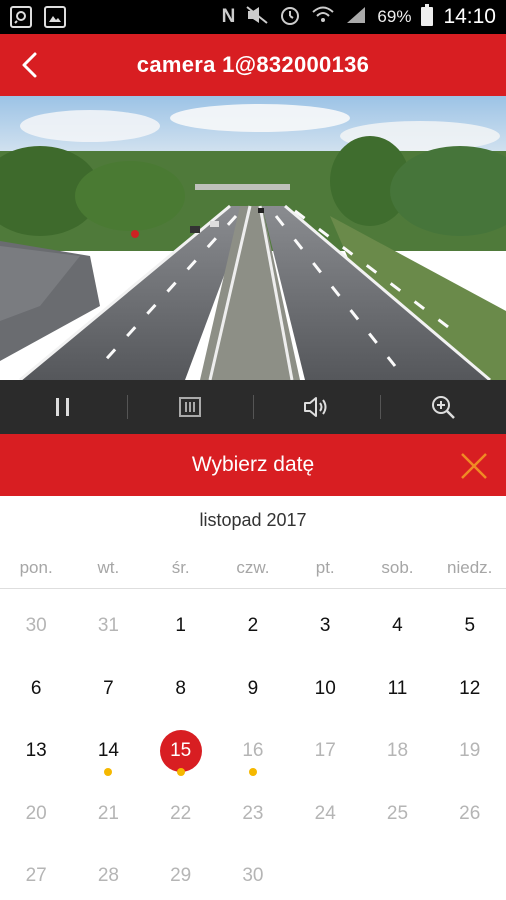 Image resolution: width=506 pixels, height=900 pixels. I want to click on weekday-header-row: pon. wt. śr. czw. pt. sob. niedz., so click(253, 573).